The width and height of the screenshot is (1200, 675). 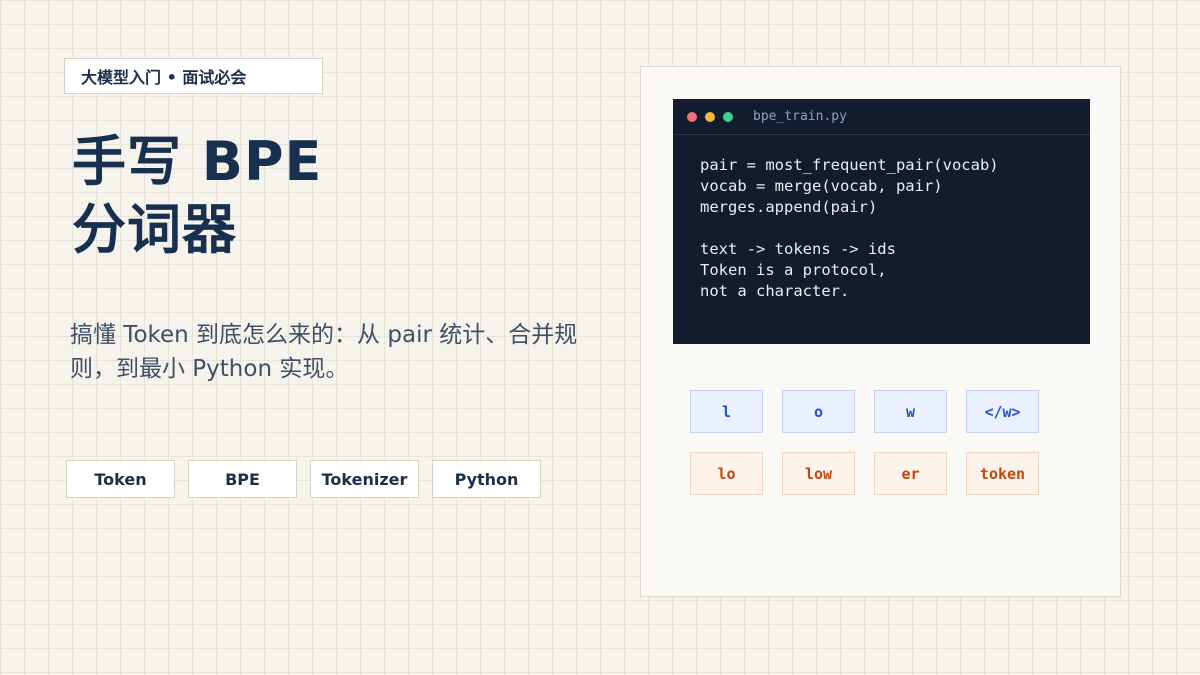 I want to click on page-title: 手写 BPE 分词器, so click(x=197, y=196).